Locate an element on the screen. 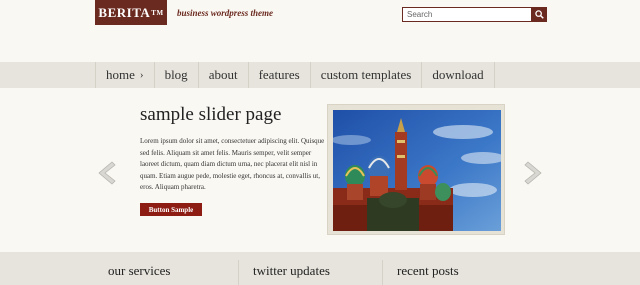 This screenshot has width=640, height=285. nav-item-features: features is located at coordinates (278, 75).